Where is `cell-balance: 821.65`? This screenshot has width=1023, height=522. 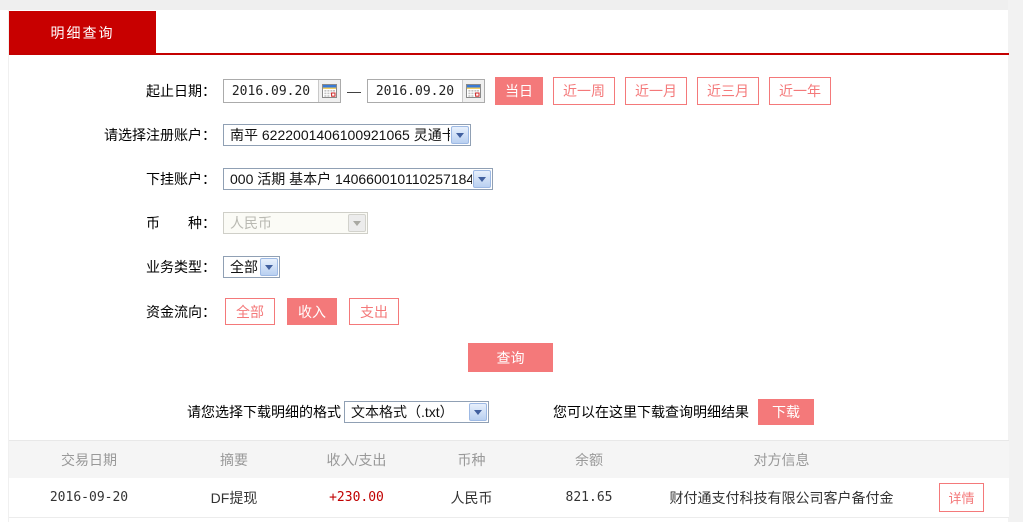
cell-balance: 821.65 is located at coordinates (589, 497).